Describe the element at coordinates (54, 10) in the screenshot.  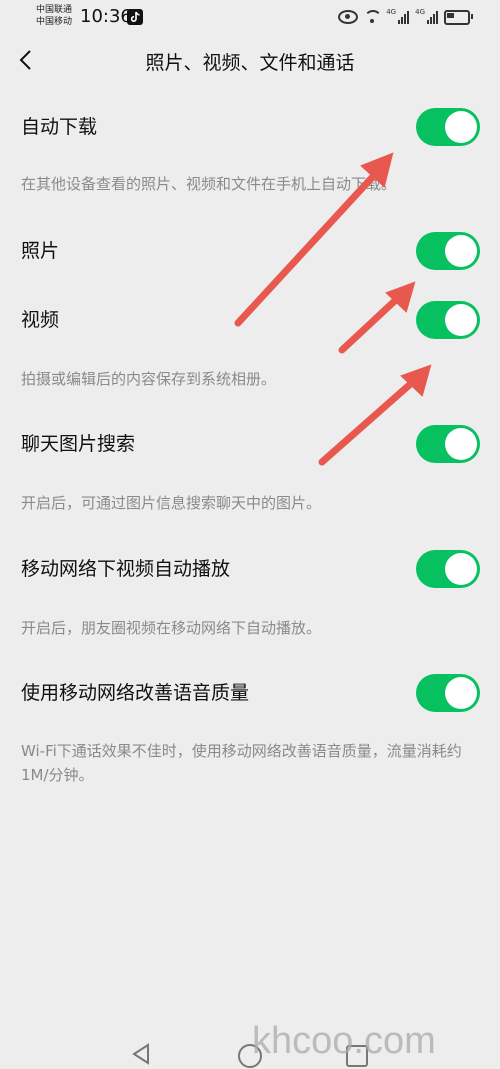
I see `carrier-1: 中国联通` at that location.